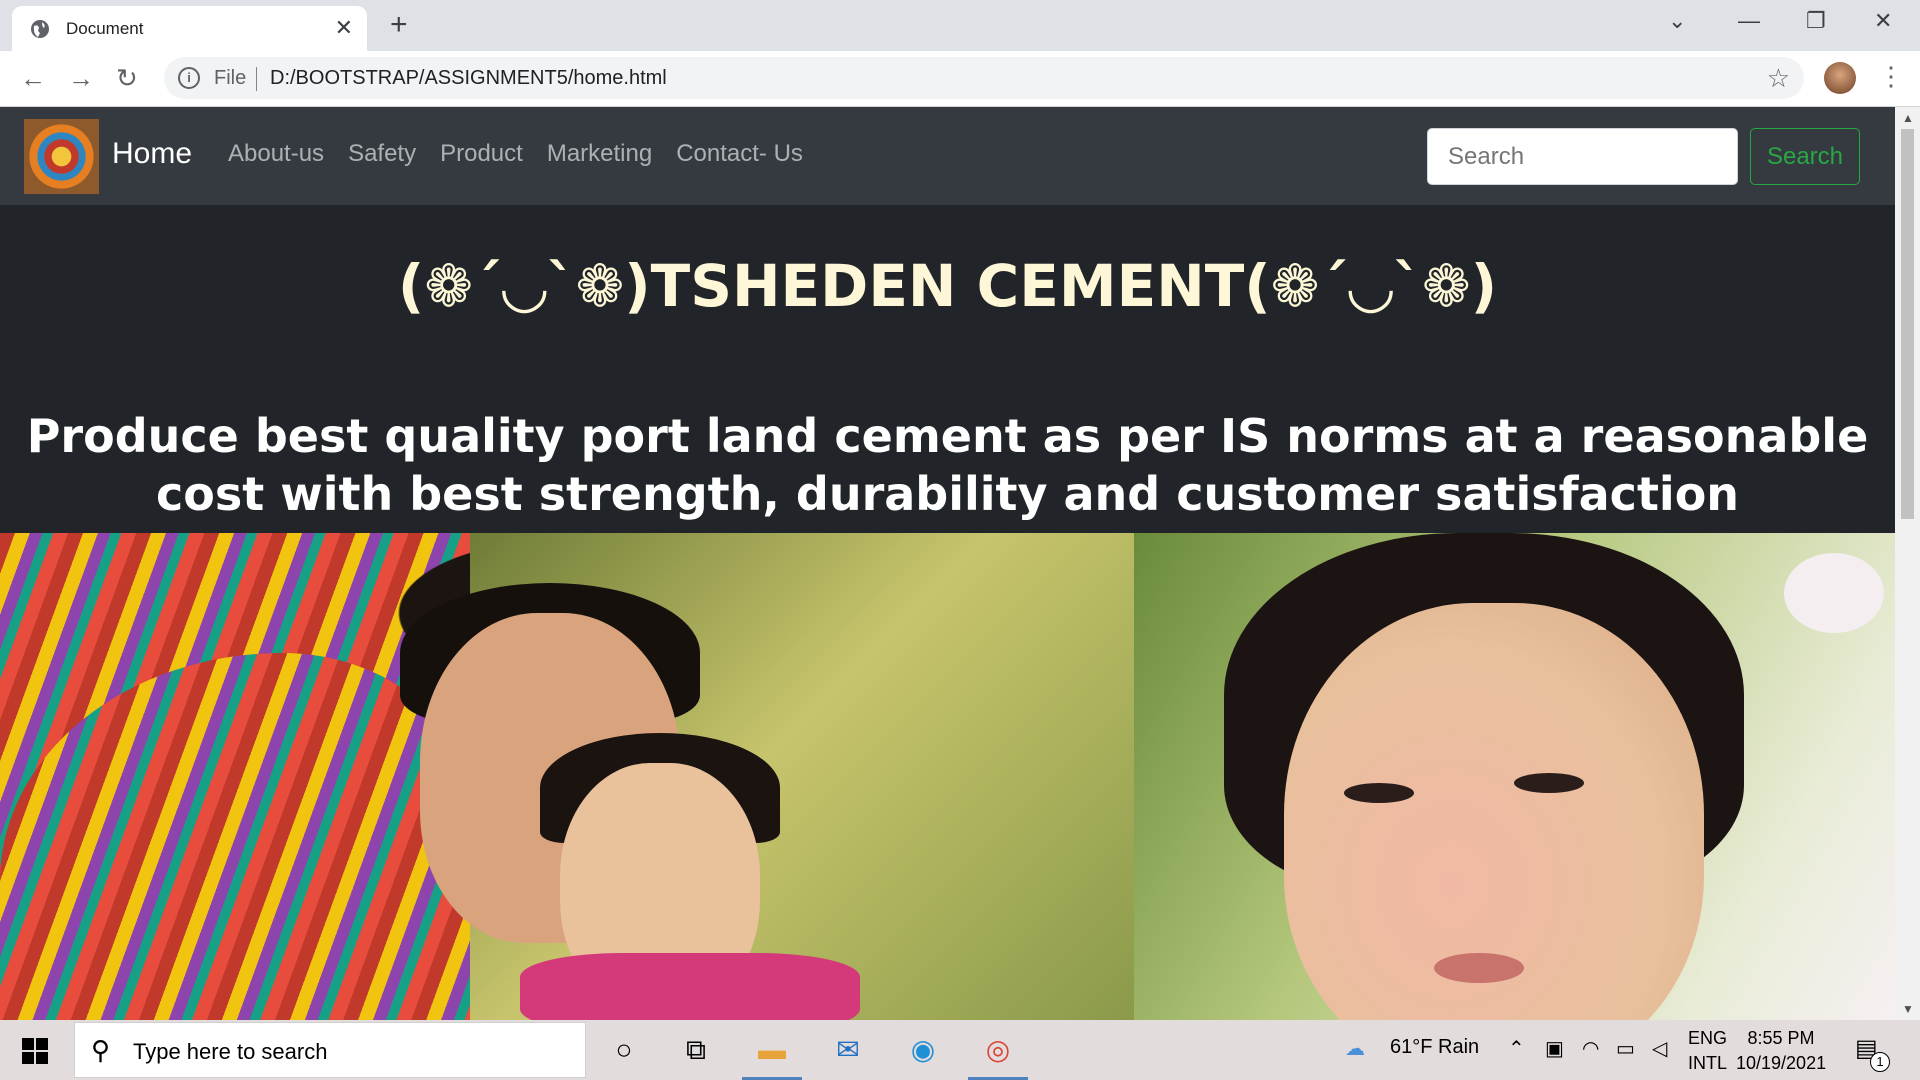  I want to click on back-arrow-icon: ←, so click(33, 78).